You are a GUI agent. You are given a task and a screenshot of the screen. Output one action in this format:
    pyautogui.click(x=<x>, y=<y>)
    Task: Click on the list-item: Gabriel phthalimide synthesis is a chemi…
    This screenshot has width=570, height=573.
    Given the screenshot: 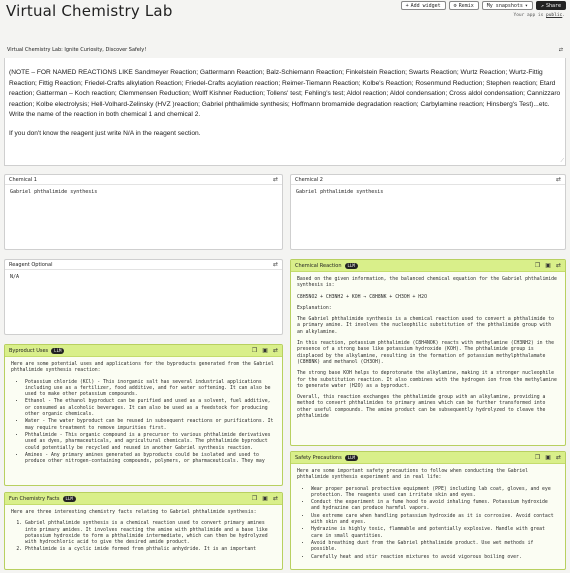 What is the action you would take?
    pyautogui.click(x=150, y=533)
    